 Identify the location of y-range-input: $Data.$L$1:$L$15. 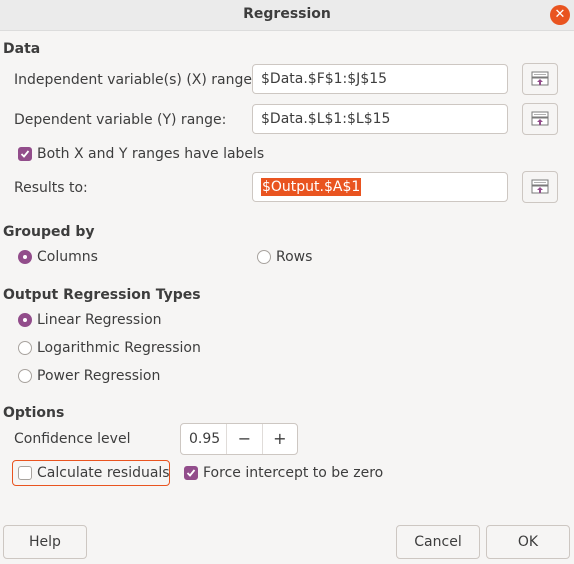
(380, 119).